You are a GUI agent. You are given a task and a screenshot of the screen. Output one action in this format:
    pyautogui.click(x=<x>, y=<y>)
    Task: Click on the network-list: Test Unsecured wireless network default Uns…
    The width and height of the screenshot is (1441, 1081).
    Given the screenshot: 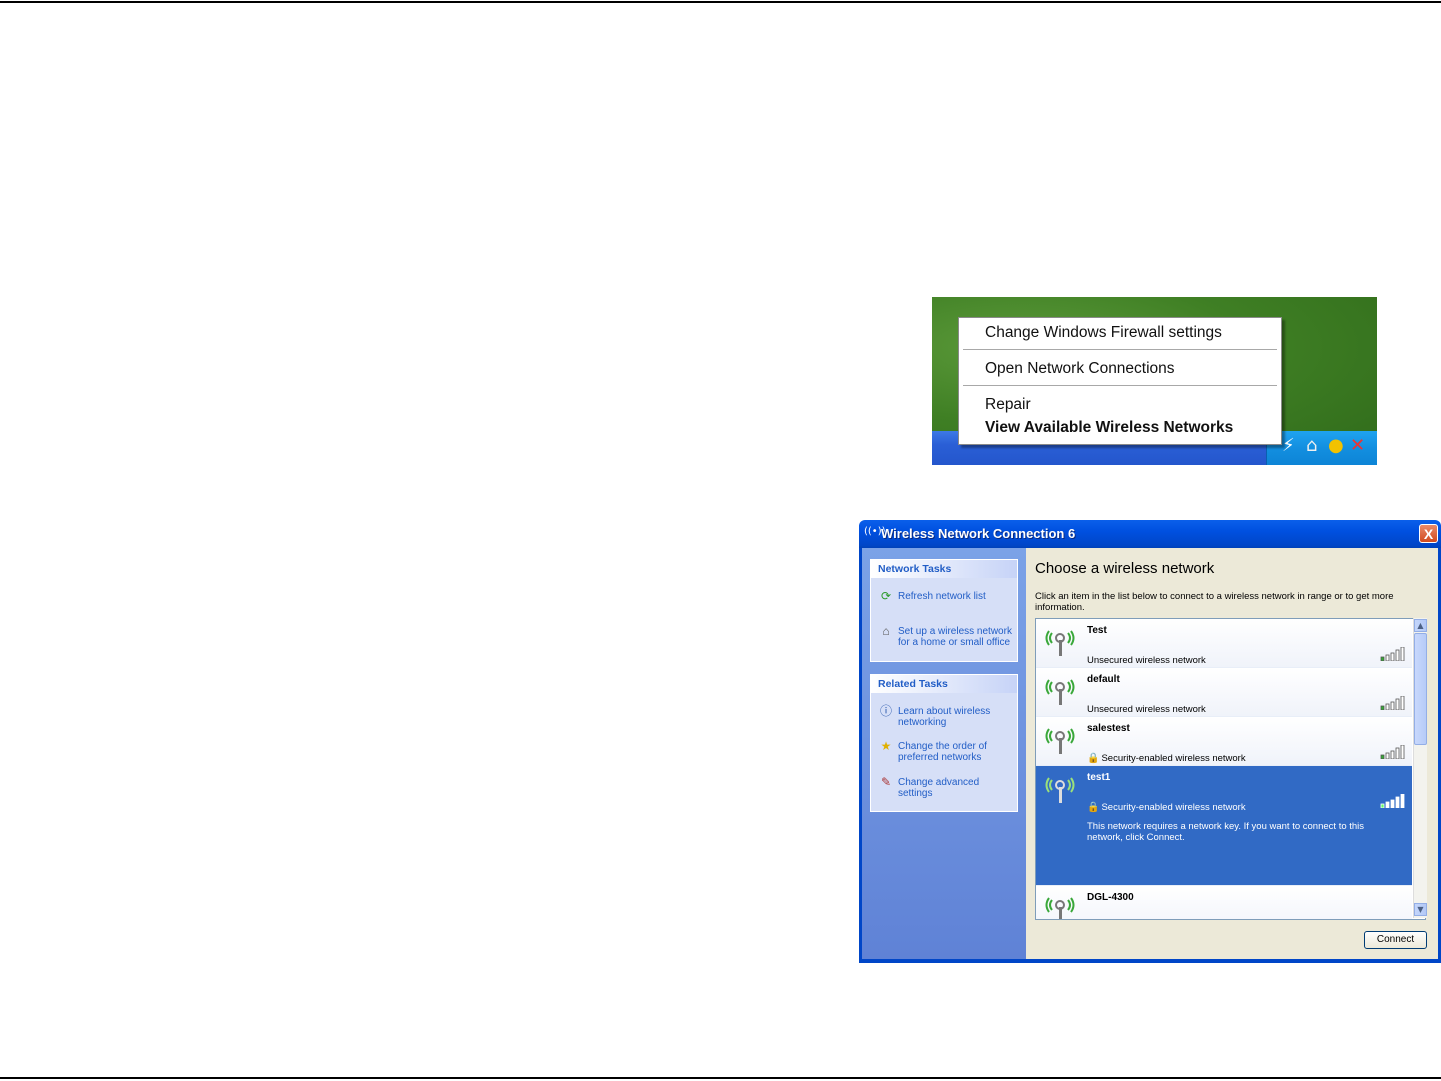 What is the action you would take?
    pyautogui.click(x=1230, y=769)
    